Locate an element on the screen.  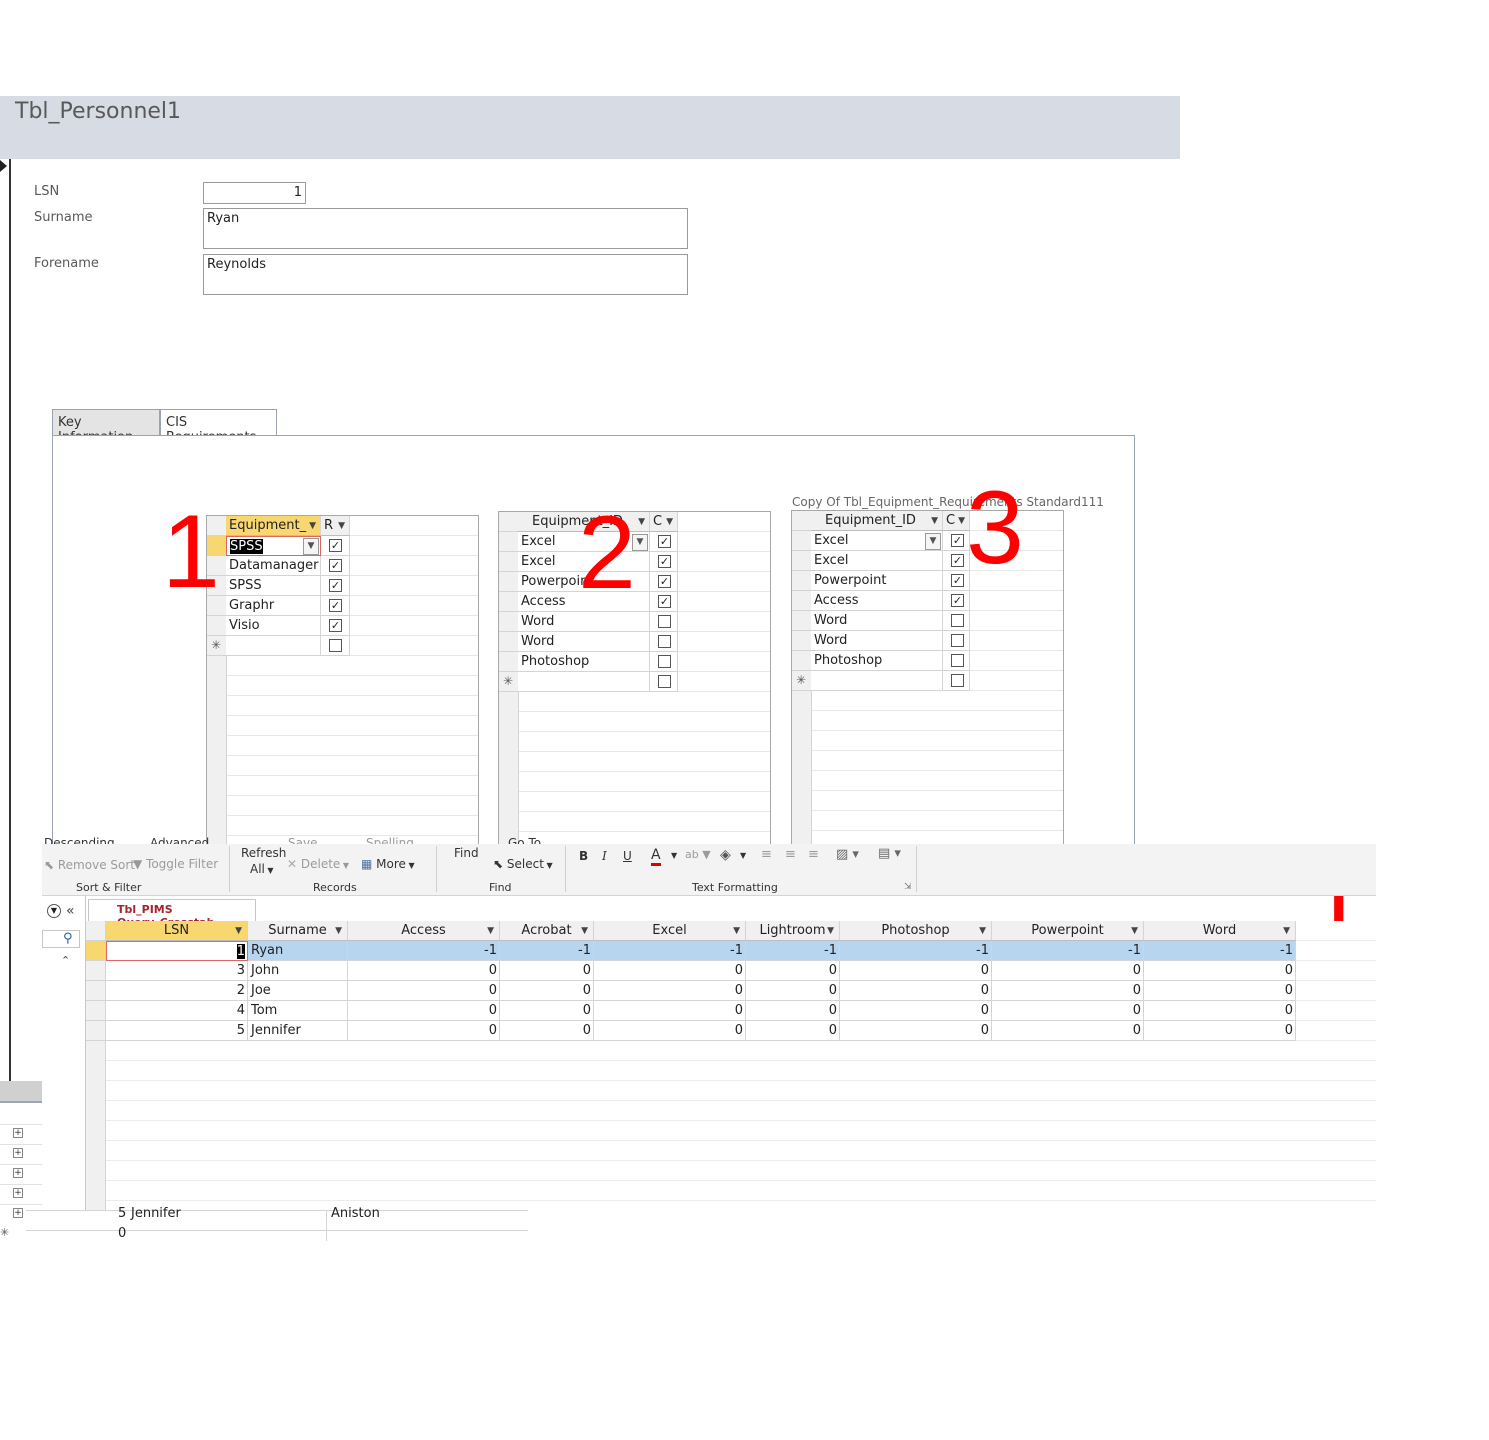
excel-cell: 0 is located at coordinates (670, 1031).